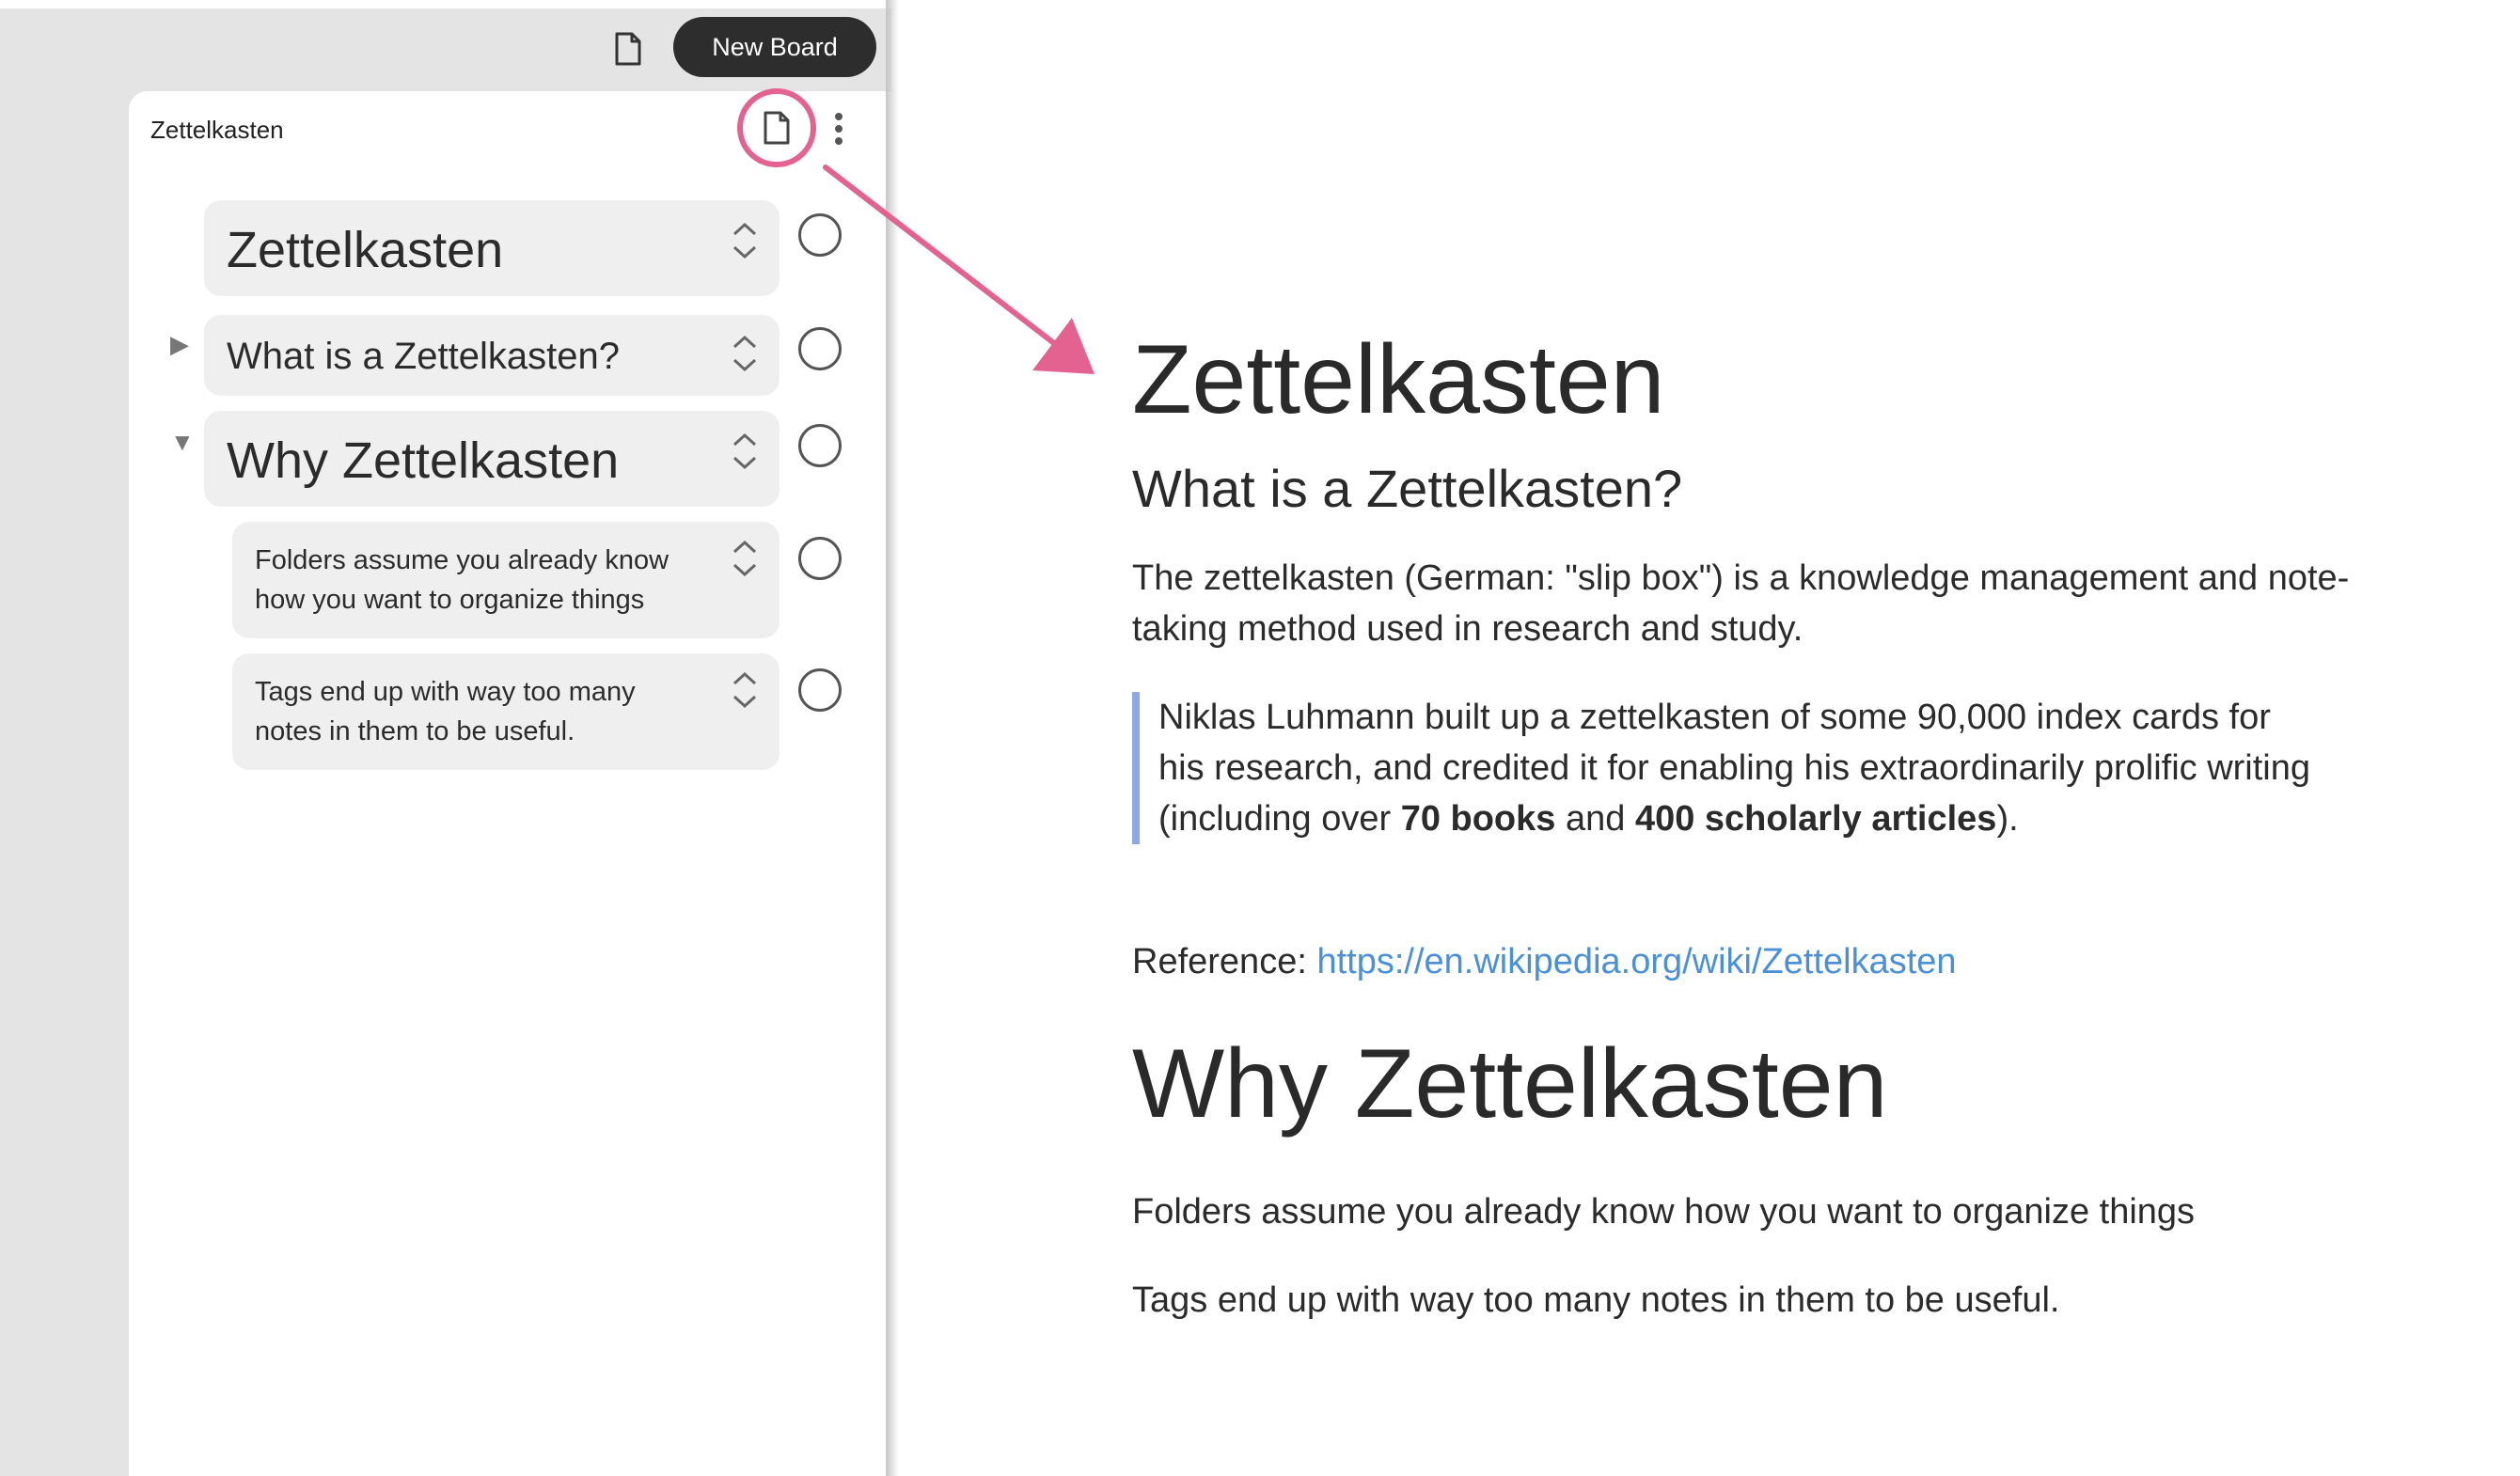 The height and width of the screenshot is (1476, 2520). What do you see at coordinates (1510, 1083) in the screenshot?
I see `doc-heading-1: Why Zettelkasten` at bounding box center [1510, 1083].